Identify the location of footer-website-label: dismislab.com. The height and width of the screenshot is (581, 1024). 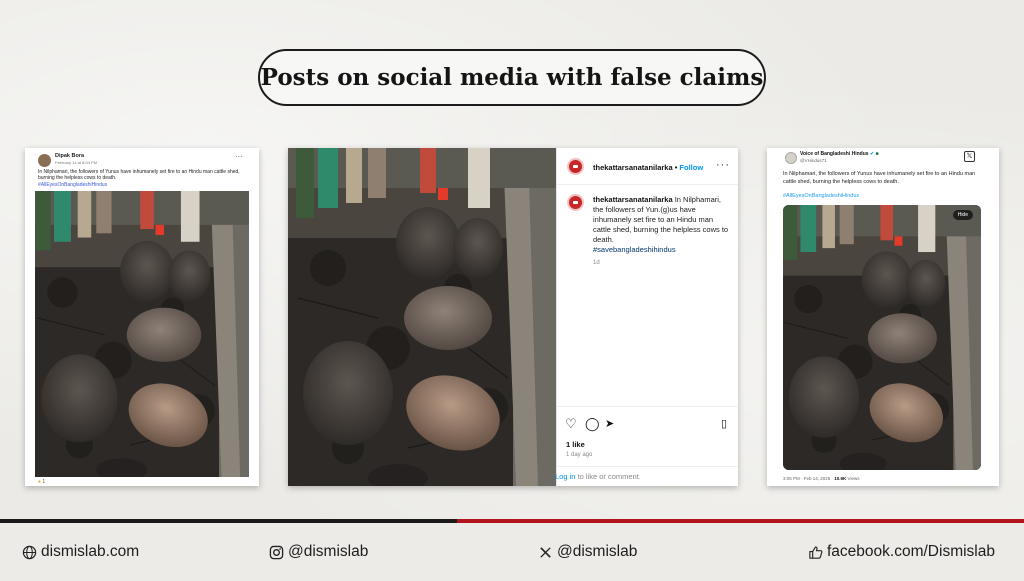
(90, 551).